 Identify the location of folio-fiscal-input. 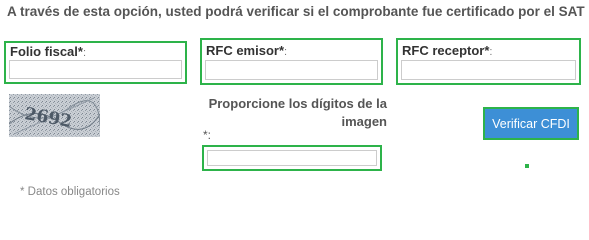
(95, 69).